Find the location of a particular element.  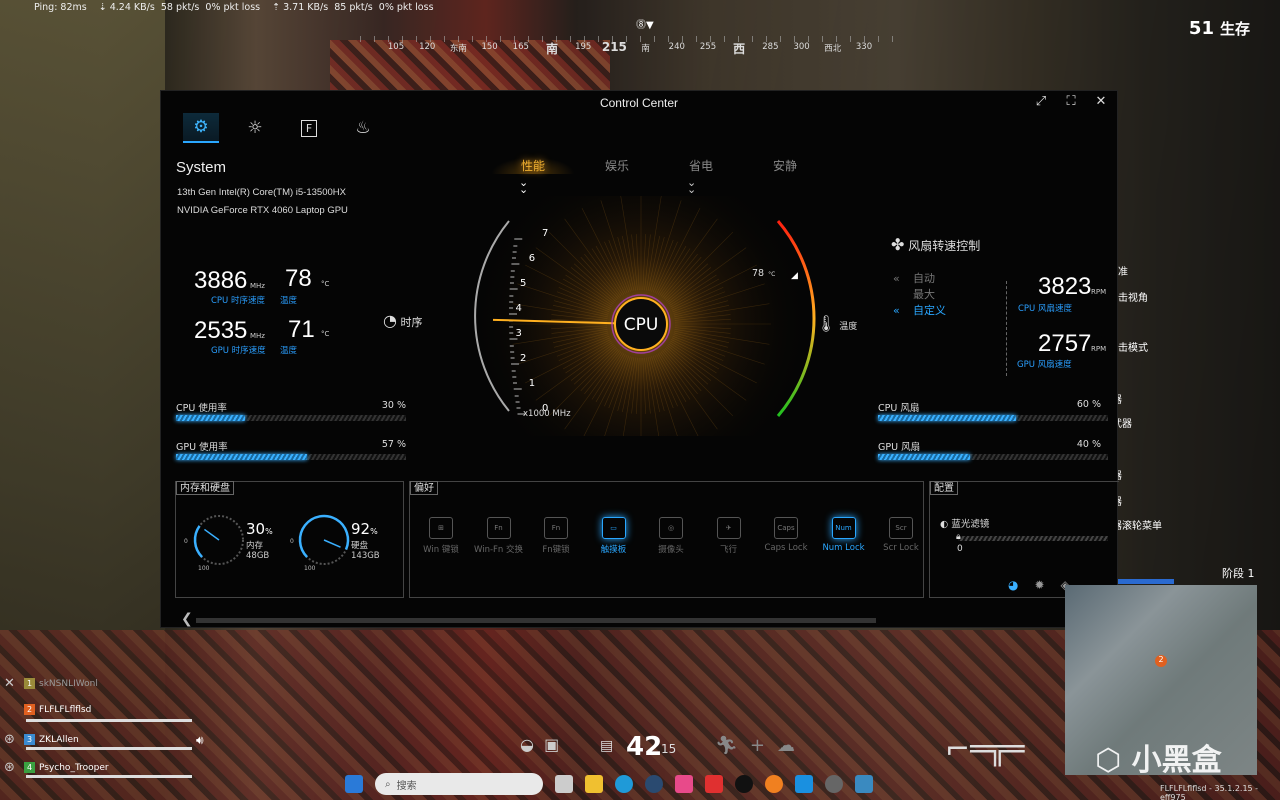

gauge-tick-label: 3 is located at coordinates (519, 333).